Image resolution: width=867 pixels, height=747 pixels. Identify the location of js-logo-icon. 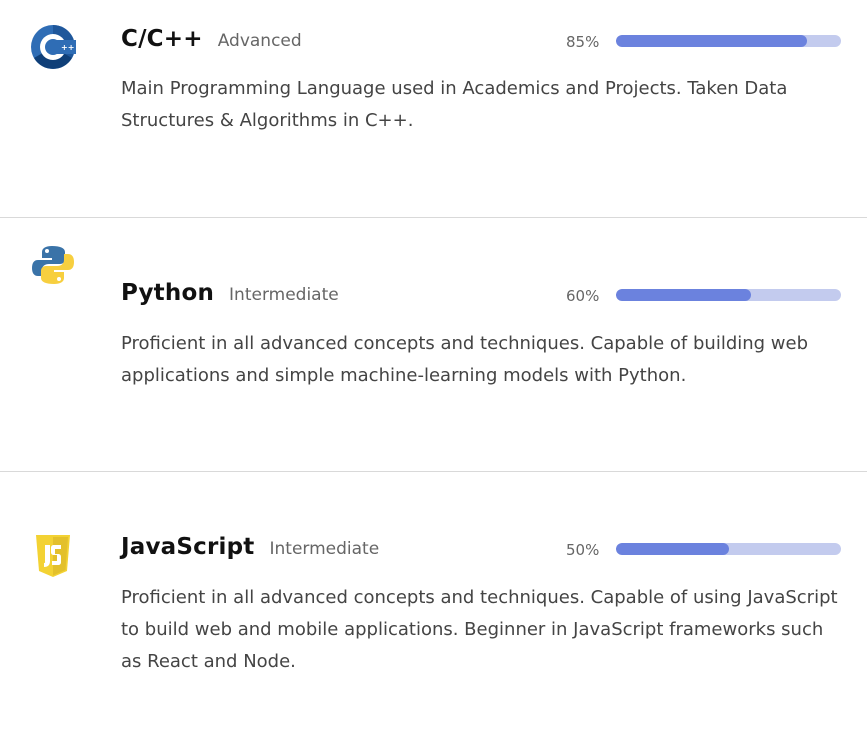
(53, 556).